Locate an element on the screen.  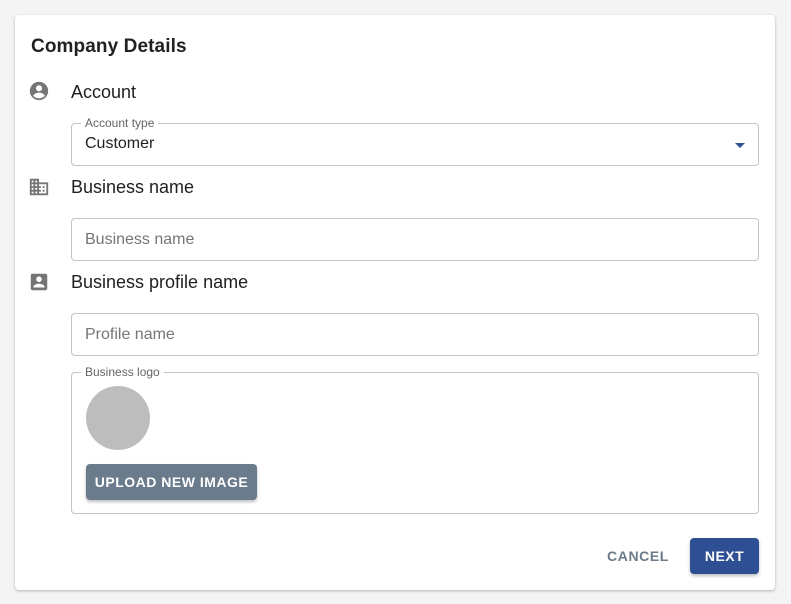
logo-avatar-placeholder is located at coordinates (118, 418).